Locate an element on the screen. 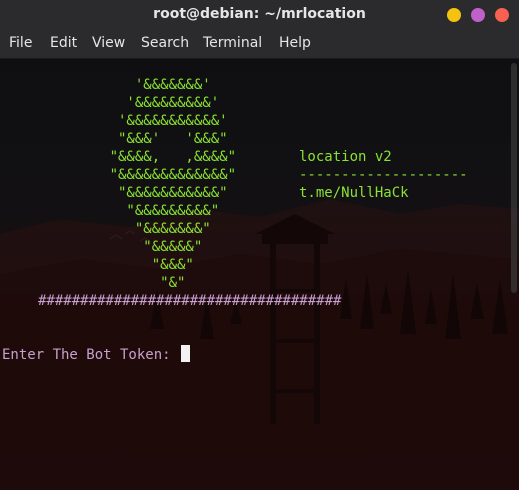 This screenshot has width=519, height=490. art-line: "&&&&&" is located at coordinates (101, 247).